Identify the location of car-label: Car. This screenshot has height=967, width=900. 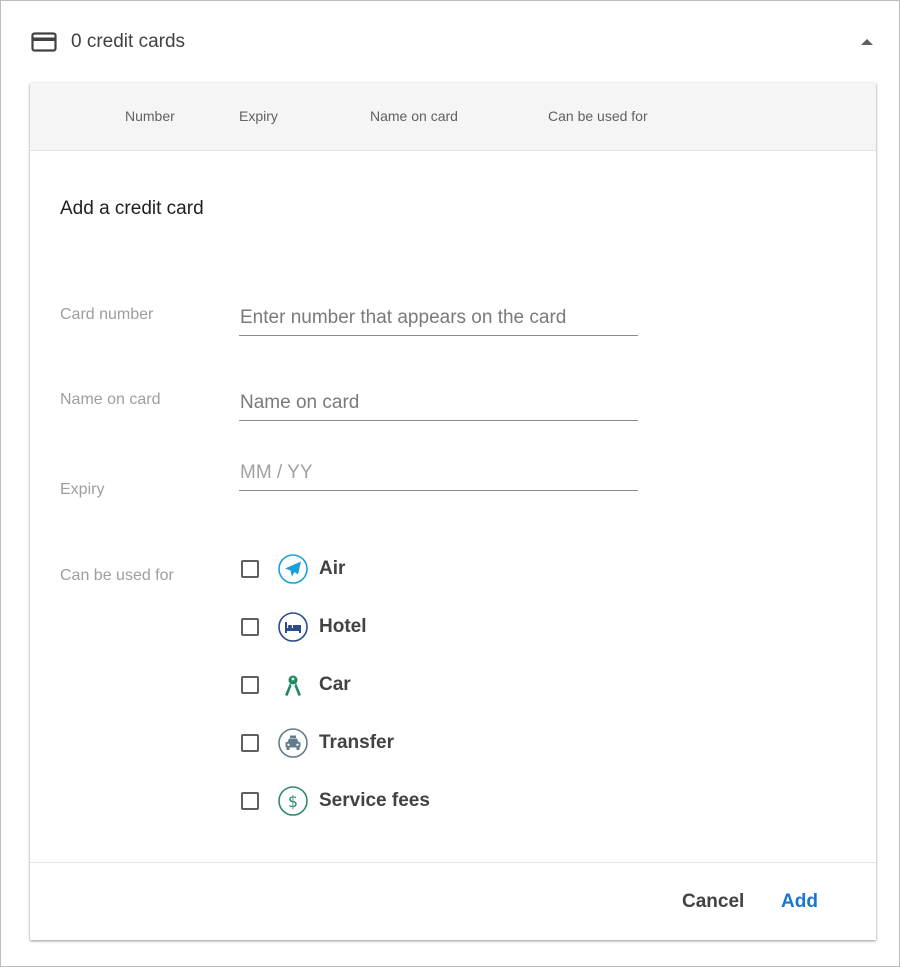
(335, 684).